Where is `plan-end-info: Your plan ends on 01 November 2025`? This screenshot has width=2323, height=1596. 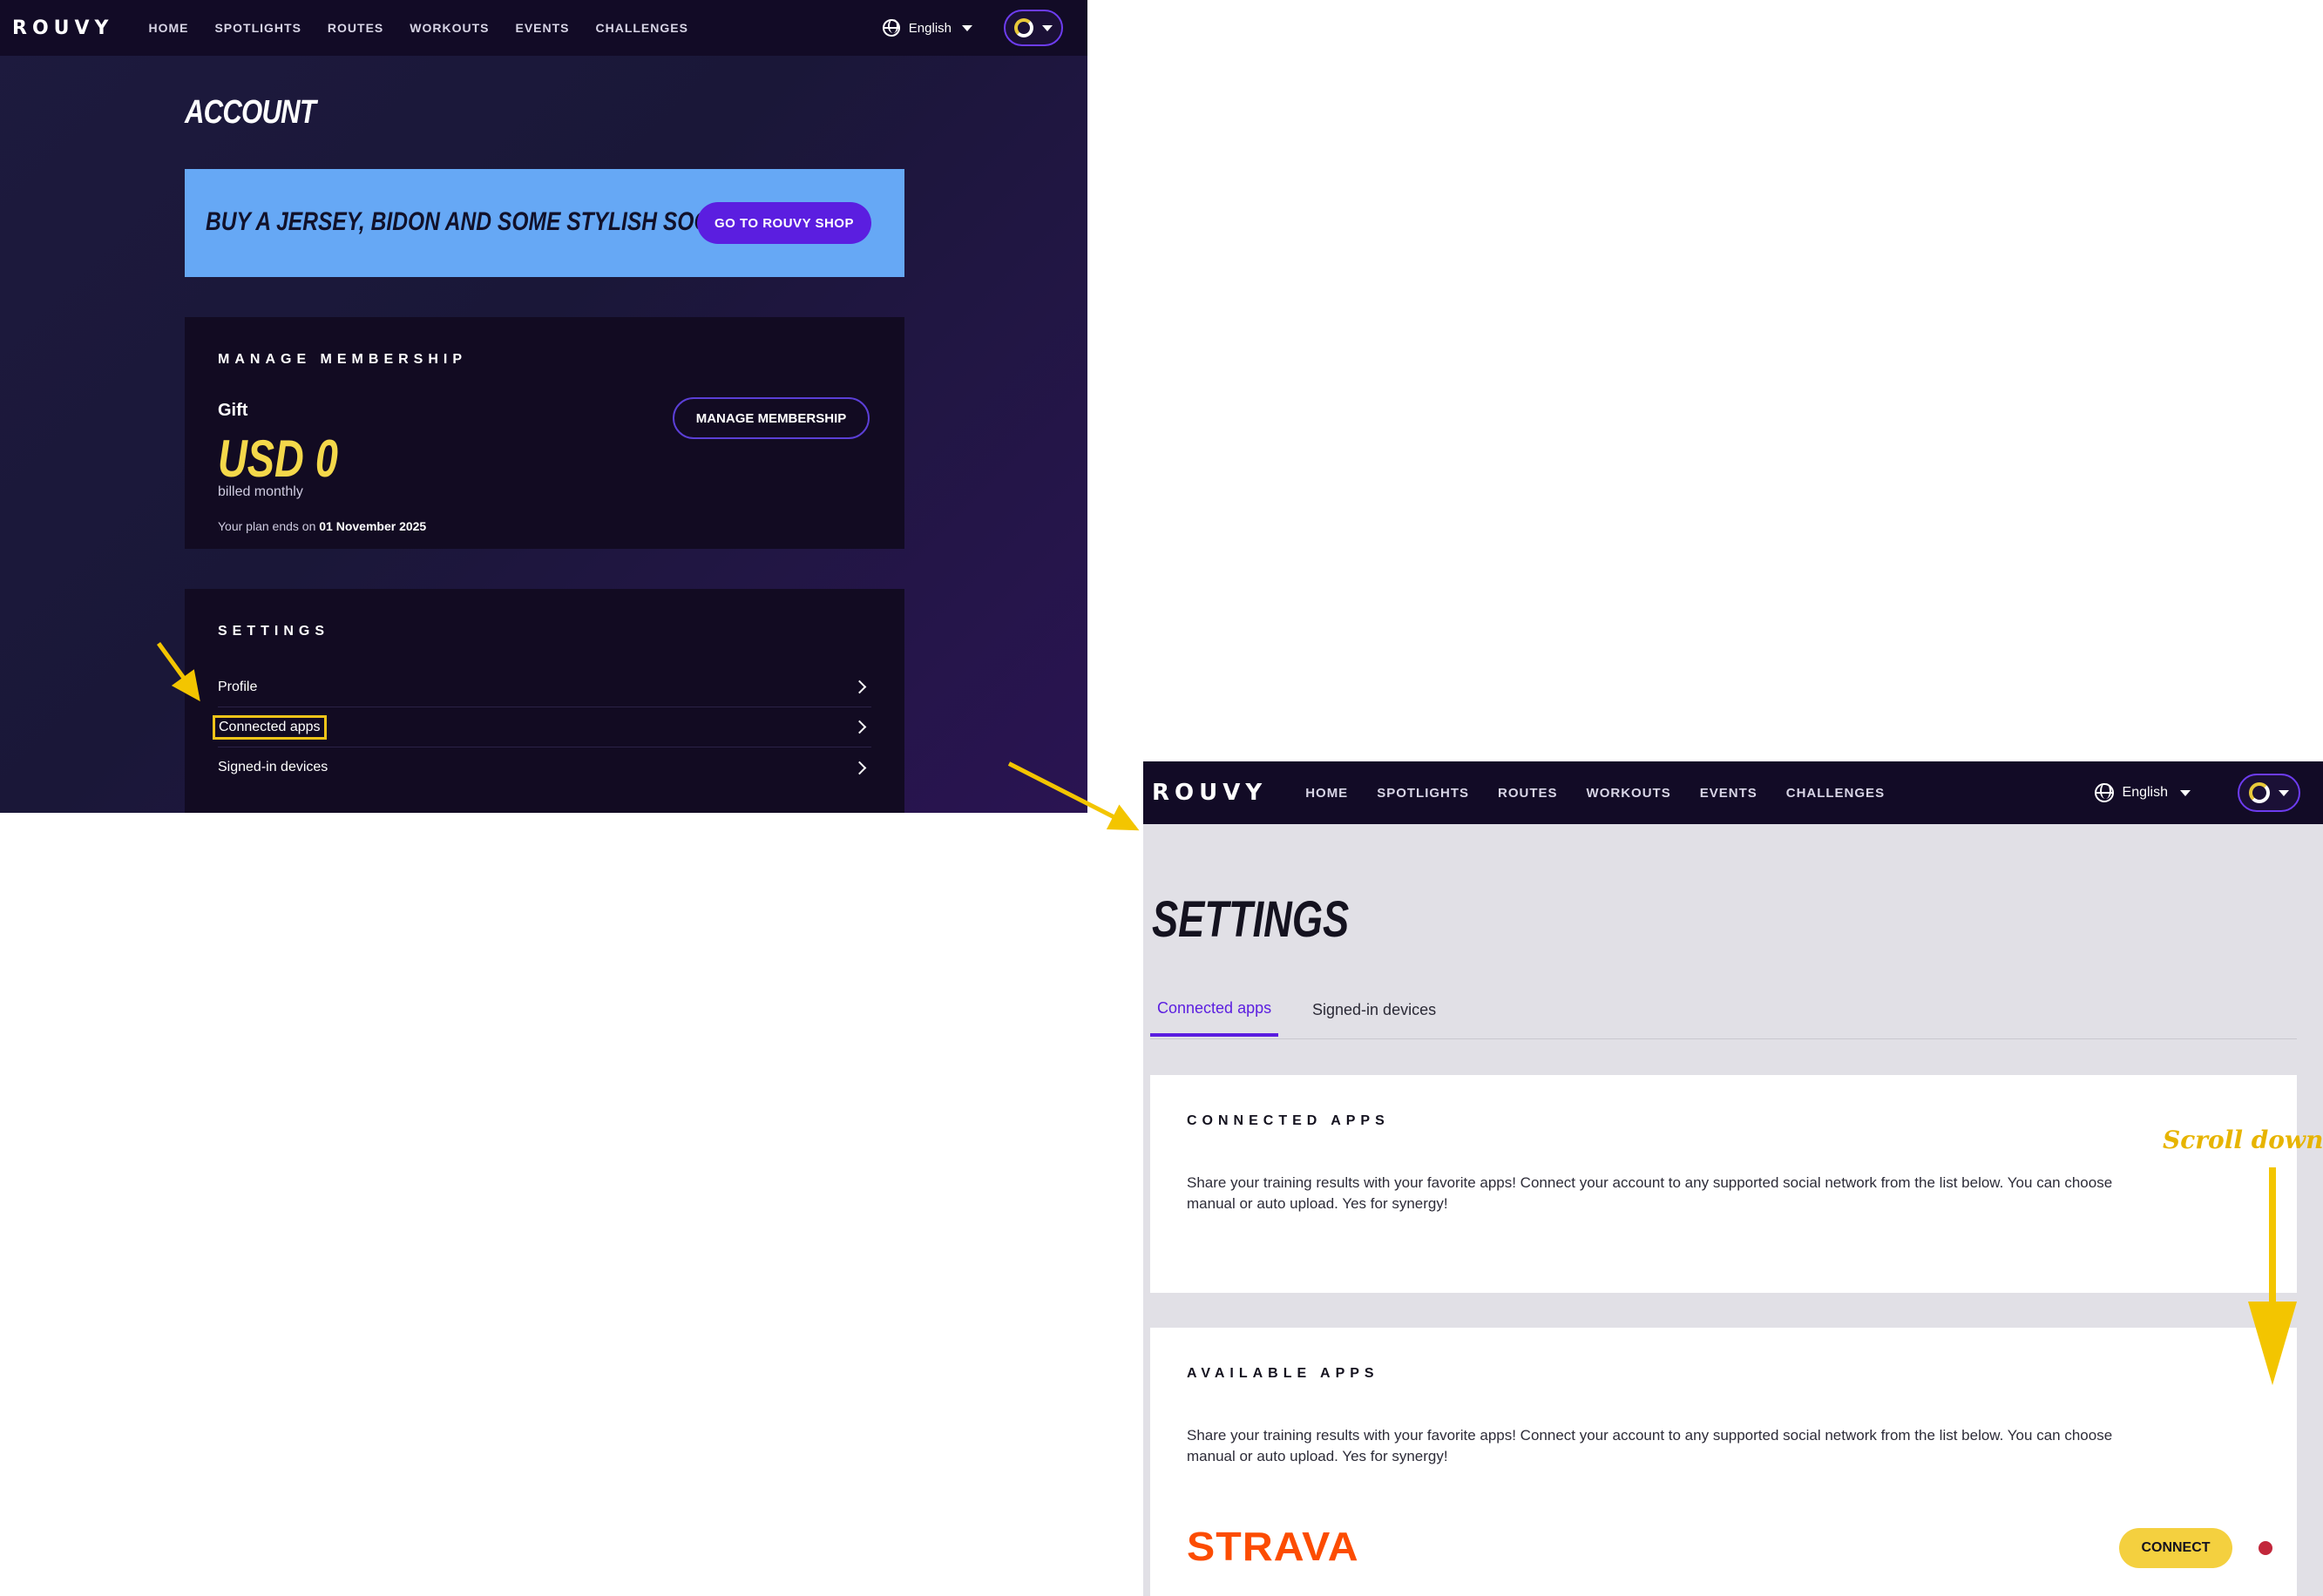
plan-end-info: Your plan ends on 01 November 2025 is located at coordinates (322, 526).